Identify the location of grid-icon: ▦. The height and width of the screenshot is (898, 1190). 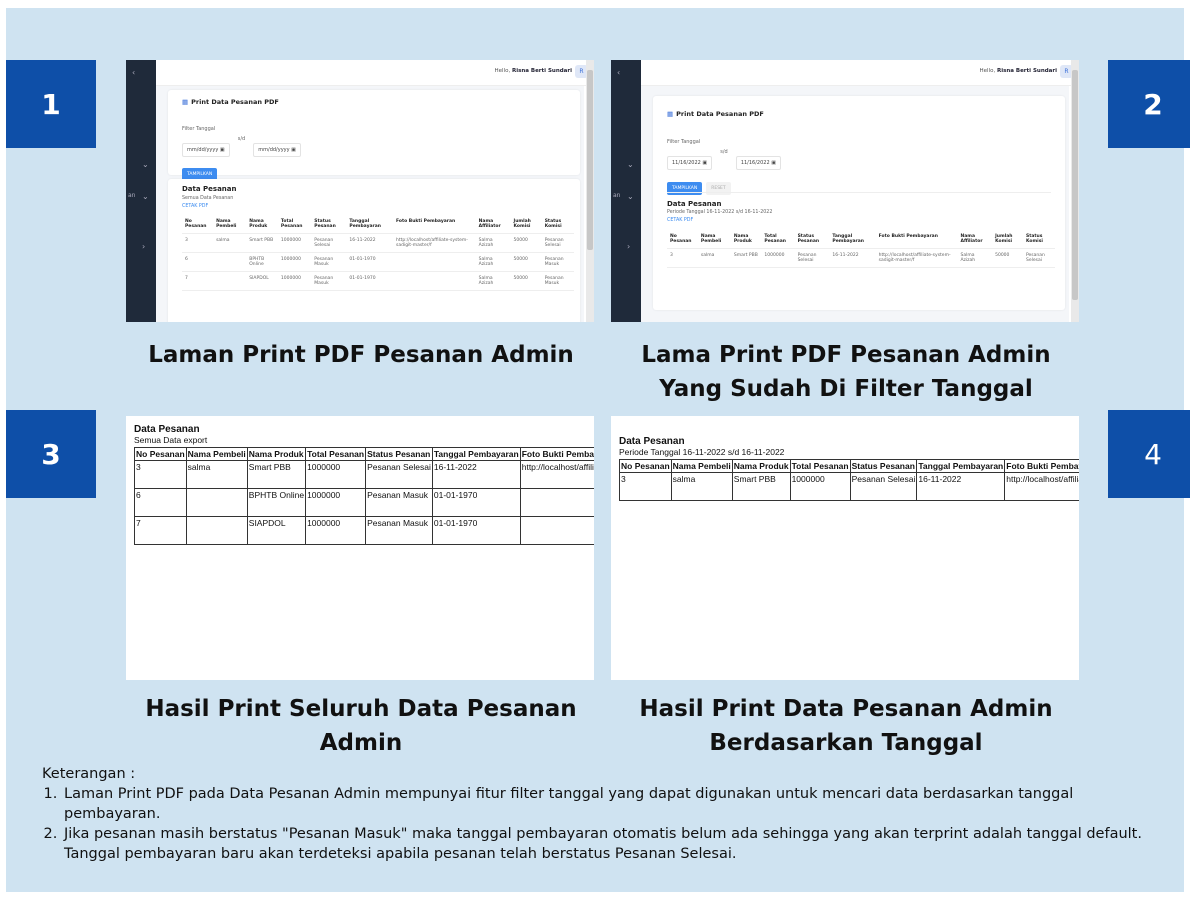
(185, 102).